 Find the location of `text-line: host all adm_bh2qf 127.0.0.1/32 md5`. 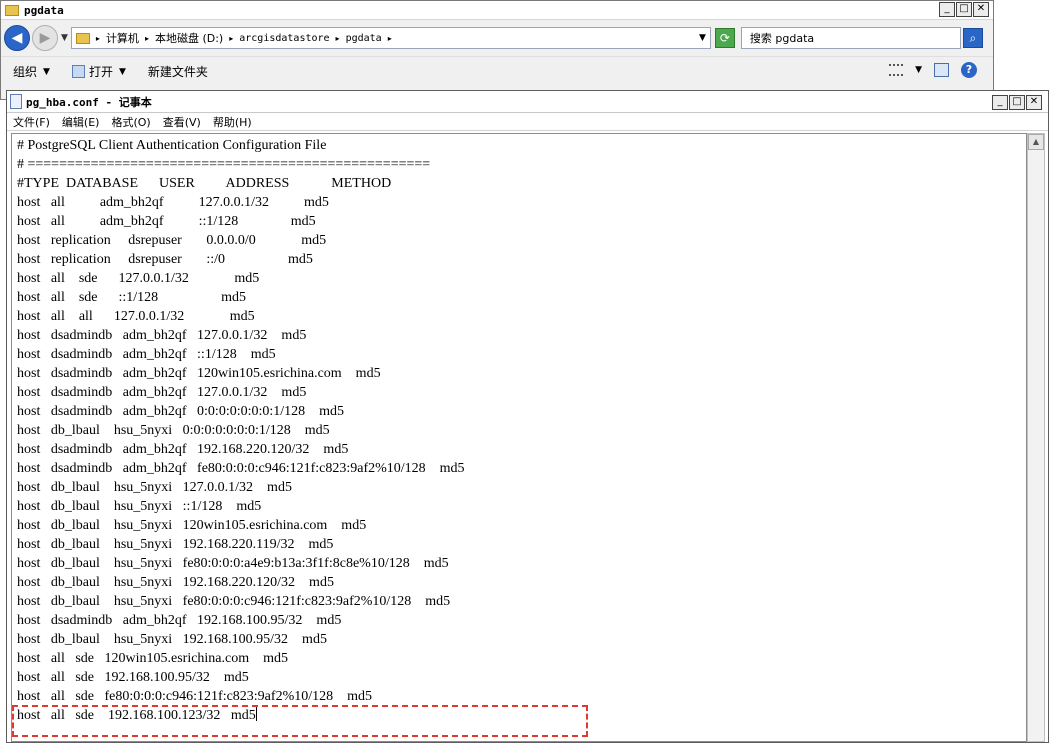

text-line: host all adm_bh2qf 127.0.0.1/32 md5 is located at coordinates (173, 202).